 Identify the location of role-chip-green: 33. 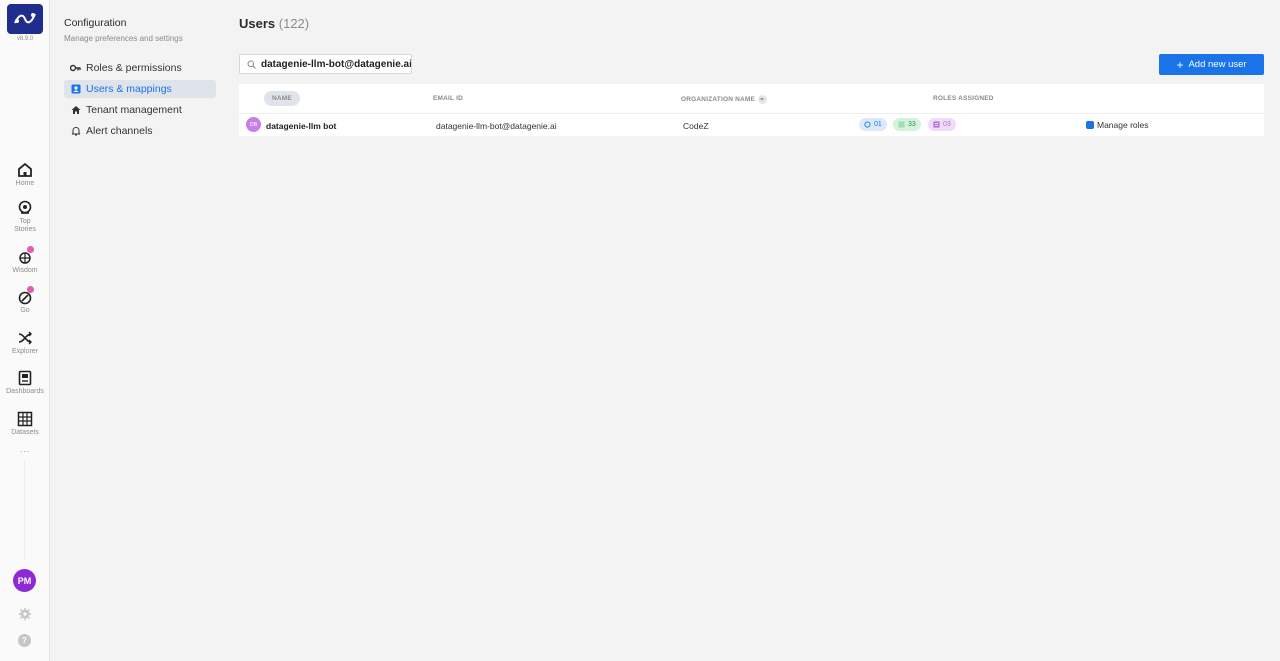
(907, 124).